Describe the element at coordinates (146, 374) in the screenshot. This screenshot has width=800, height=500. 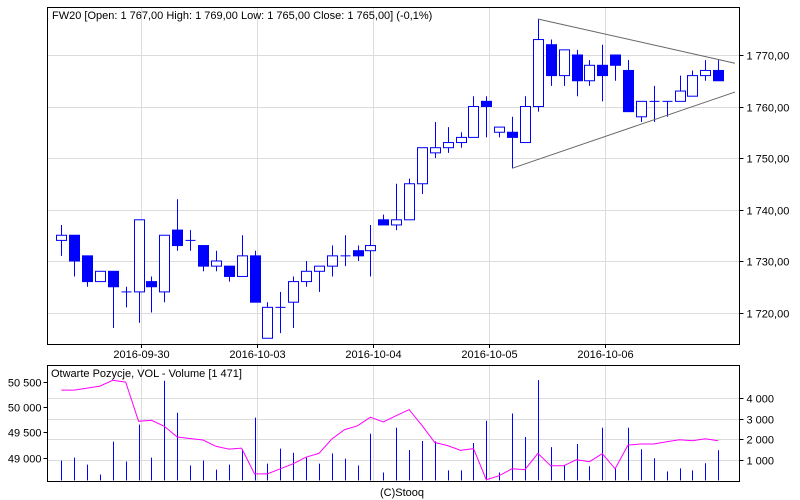
I see `volume-panel-title: Otwarte Pozycje, VOL - Volume [1 471]` at that location.